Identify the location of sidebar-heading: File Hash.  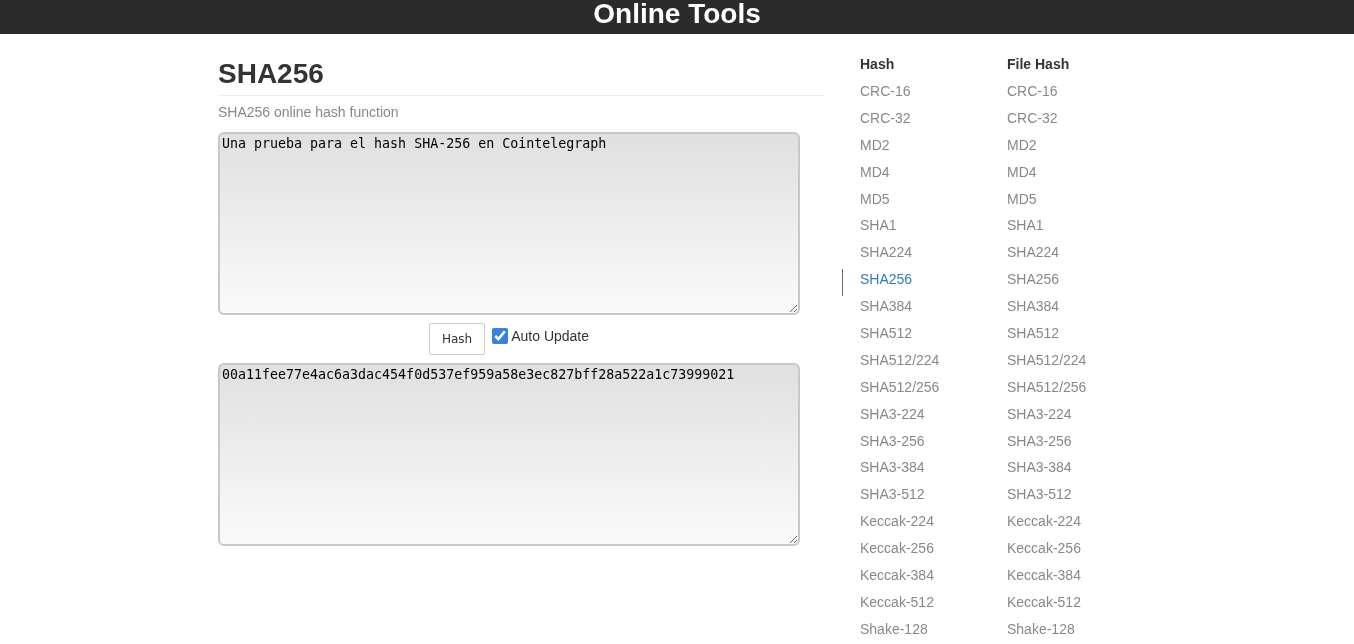
(1039, 64).